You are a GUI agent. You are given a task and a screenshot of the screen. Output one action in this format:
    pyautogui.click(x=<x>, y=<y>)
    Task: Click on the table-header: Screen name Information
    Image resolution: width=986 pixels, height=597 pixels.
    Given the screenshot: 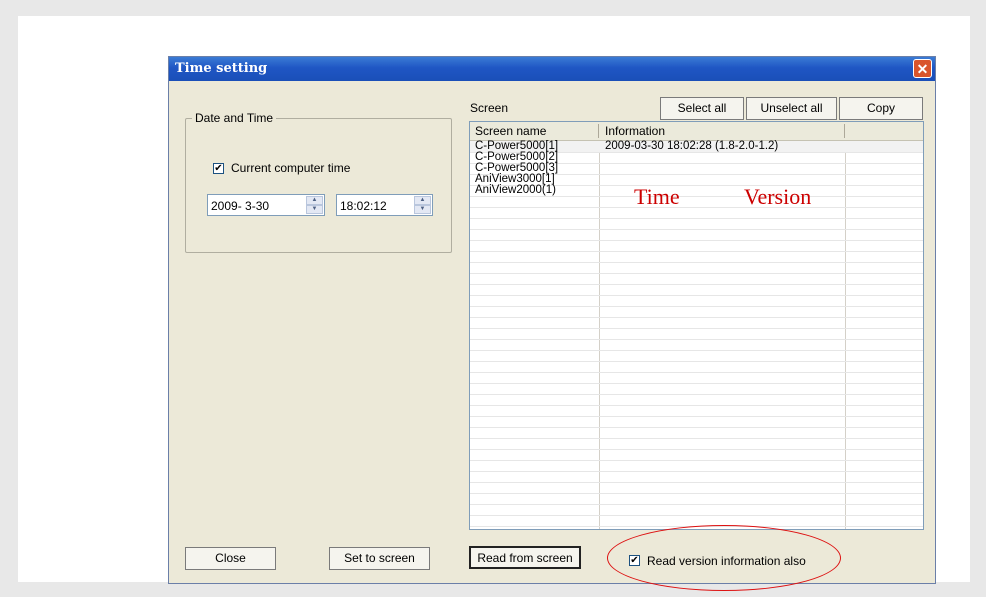 What is the action you would take?
    pyautogui.click(x=696, y=131)
    